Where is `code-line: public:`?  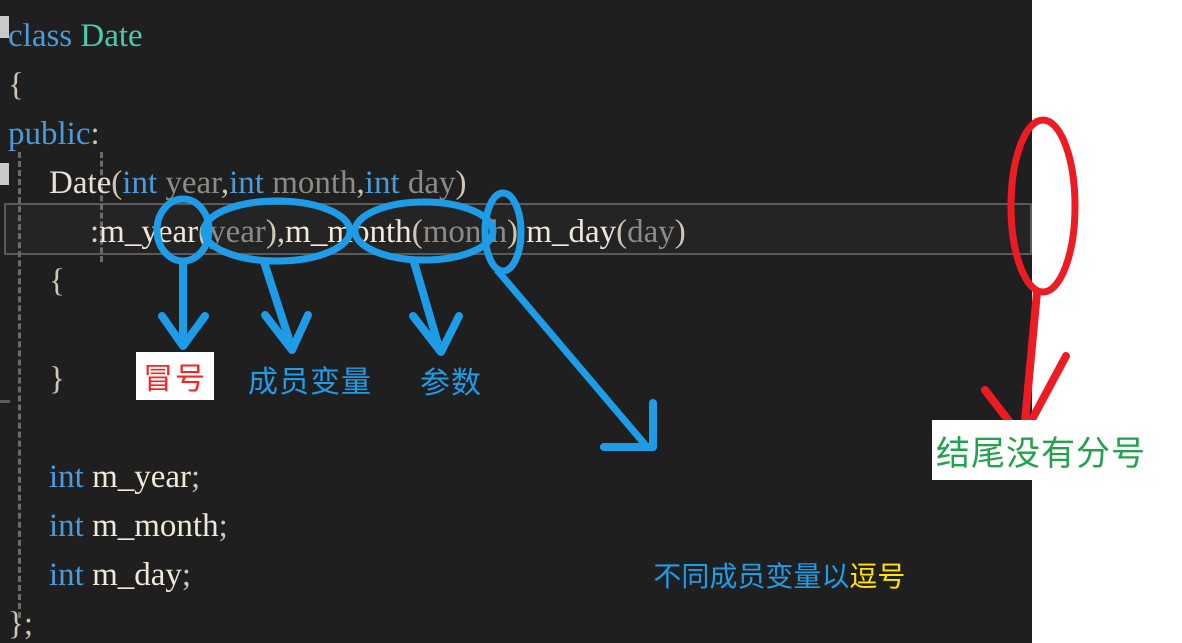 code-line: public: is located at coordinates (516, 134).